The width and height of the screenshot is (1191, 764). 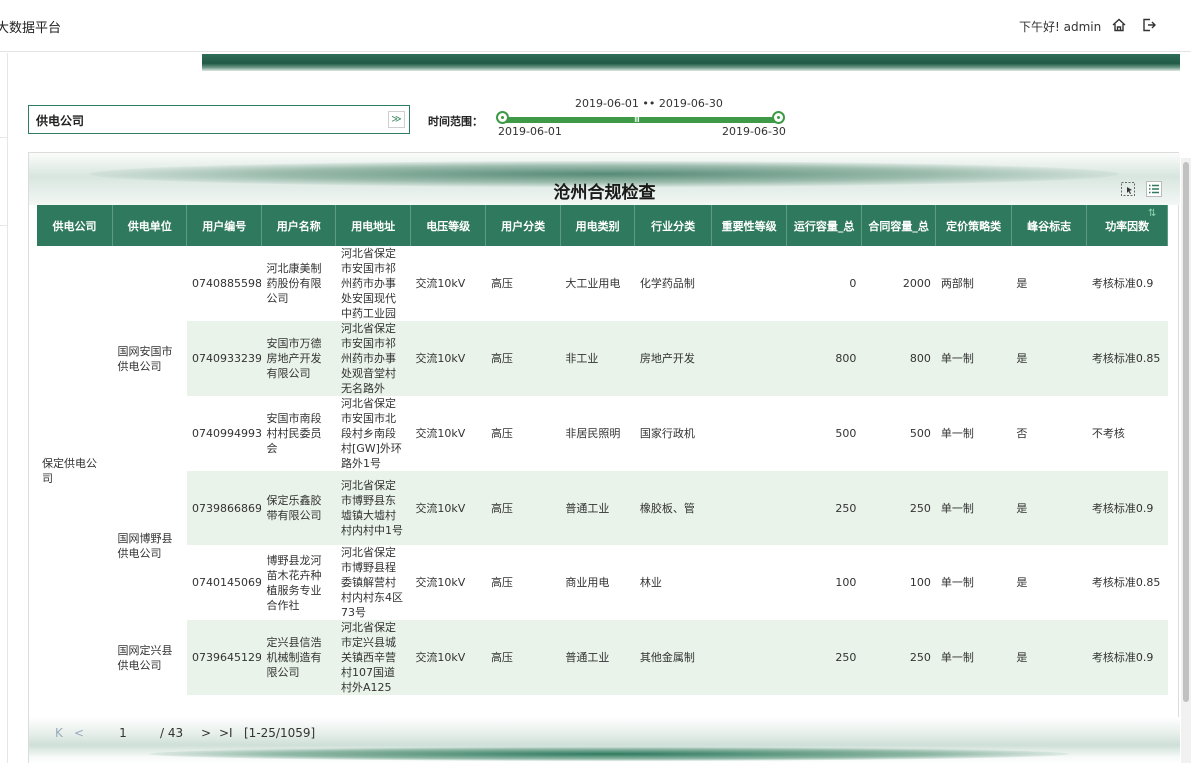 What do you see at coordinates (294, 283) in the screenshot?
I see `user-name-cell: 河北康美制药股份有限公司` at bounding box center [294, 283].